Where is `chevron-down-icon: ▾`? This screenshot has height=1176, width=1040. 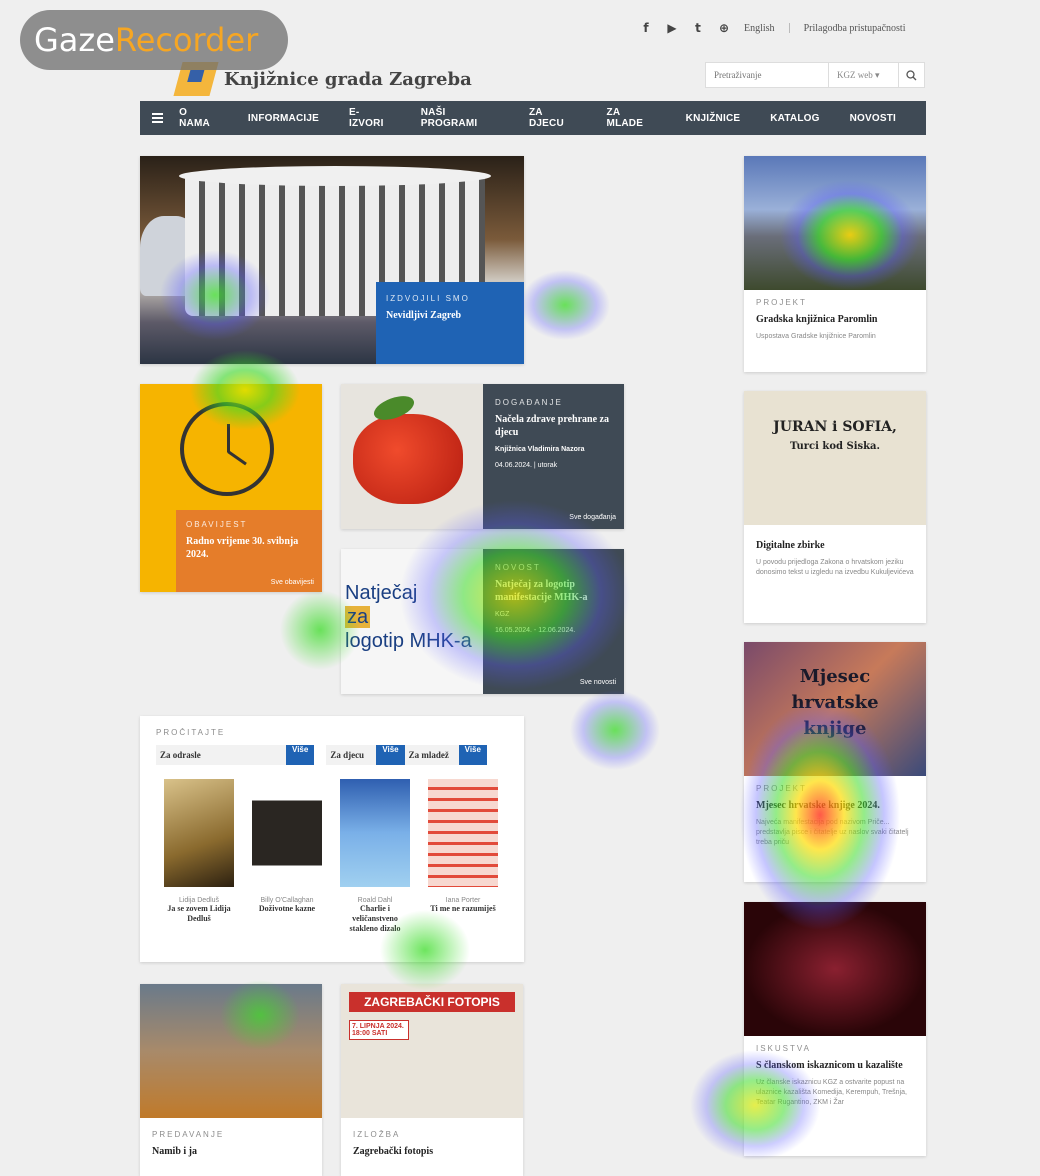
chevron-down-icon: ▾ is located at coordinates (877, 75).